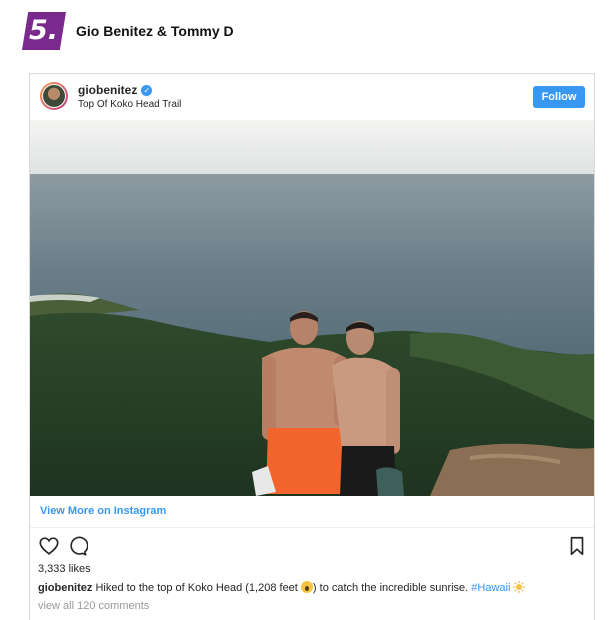 The width and height of the screenshot is (616, 620). I want to click on follow-button: Follow, so click(559, 97).